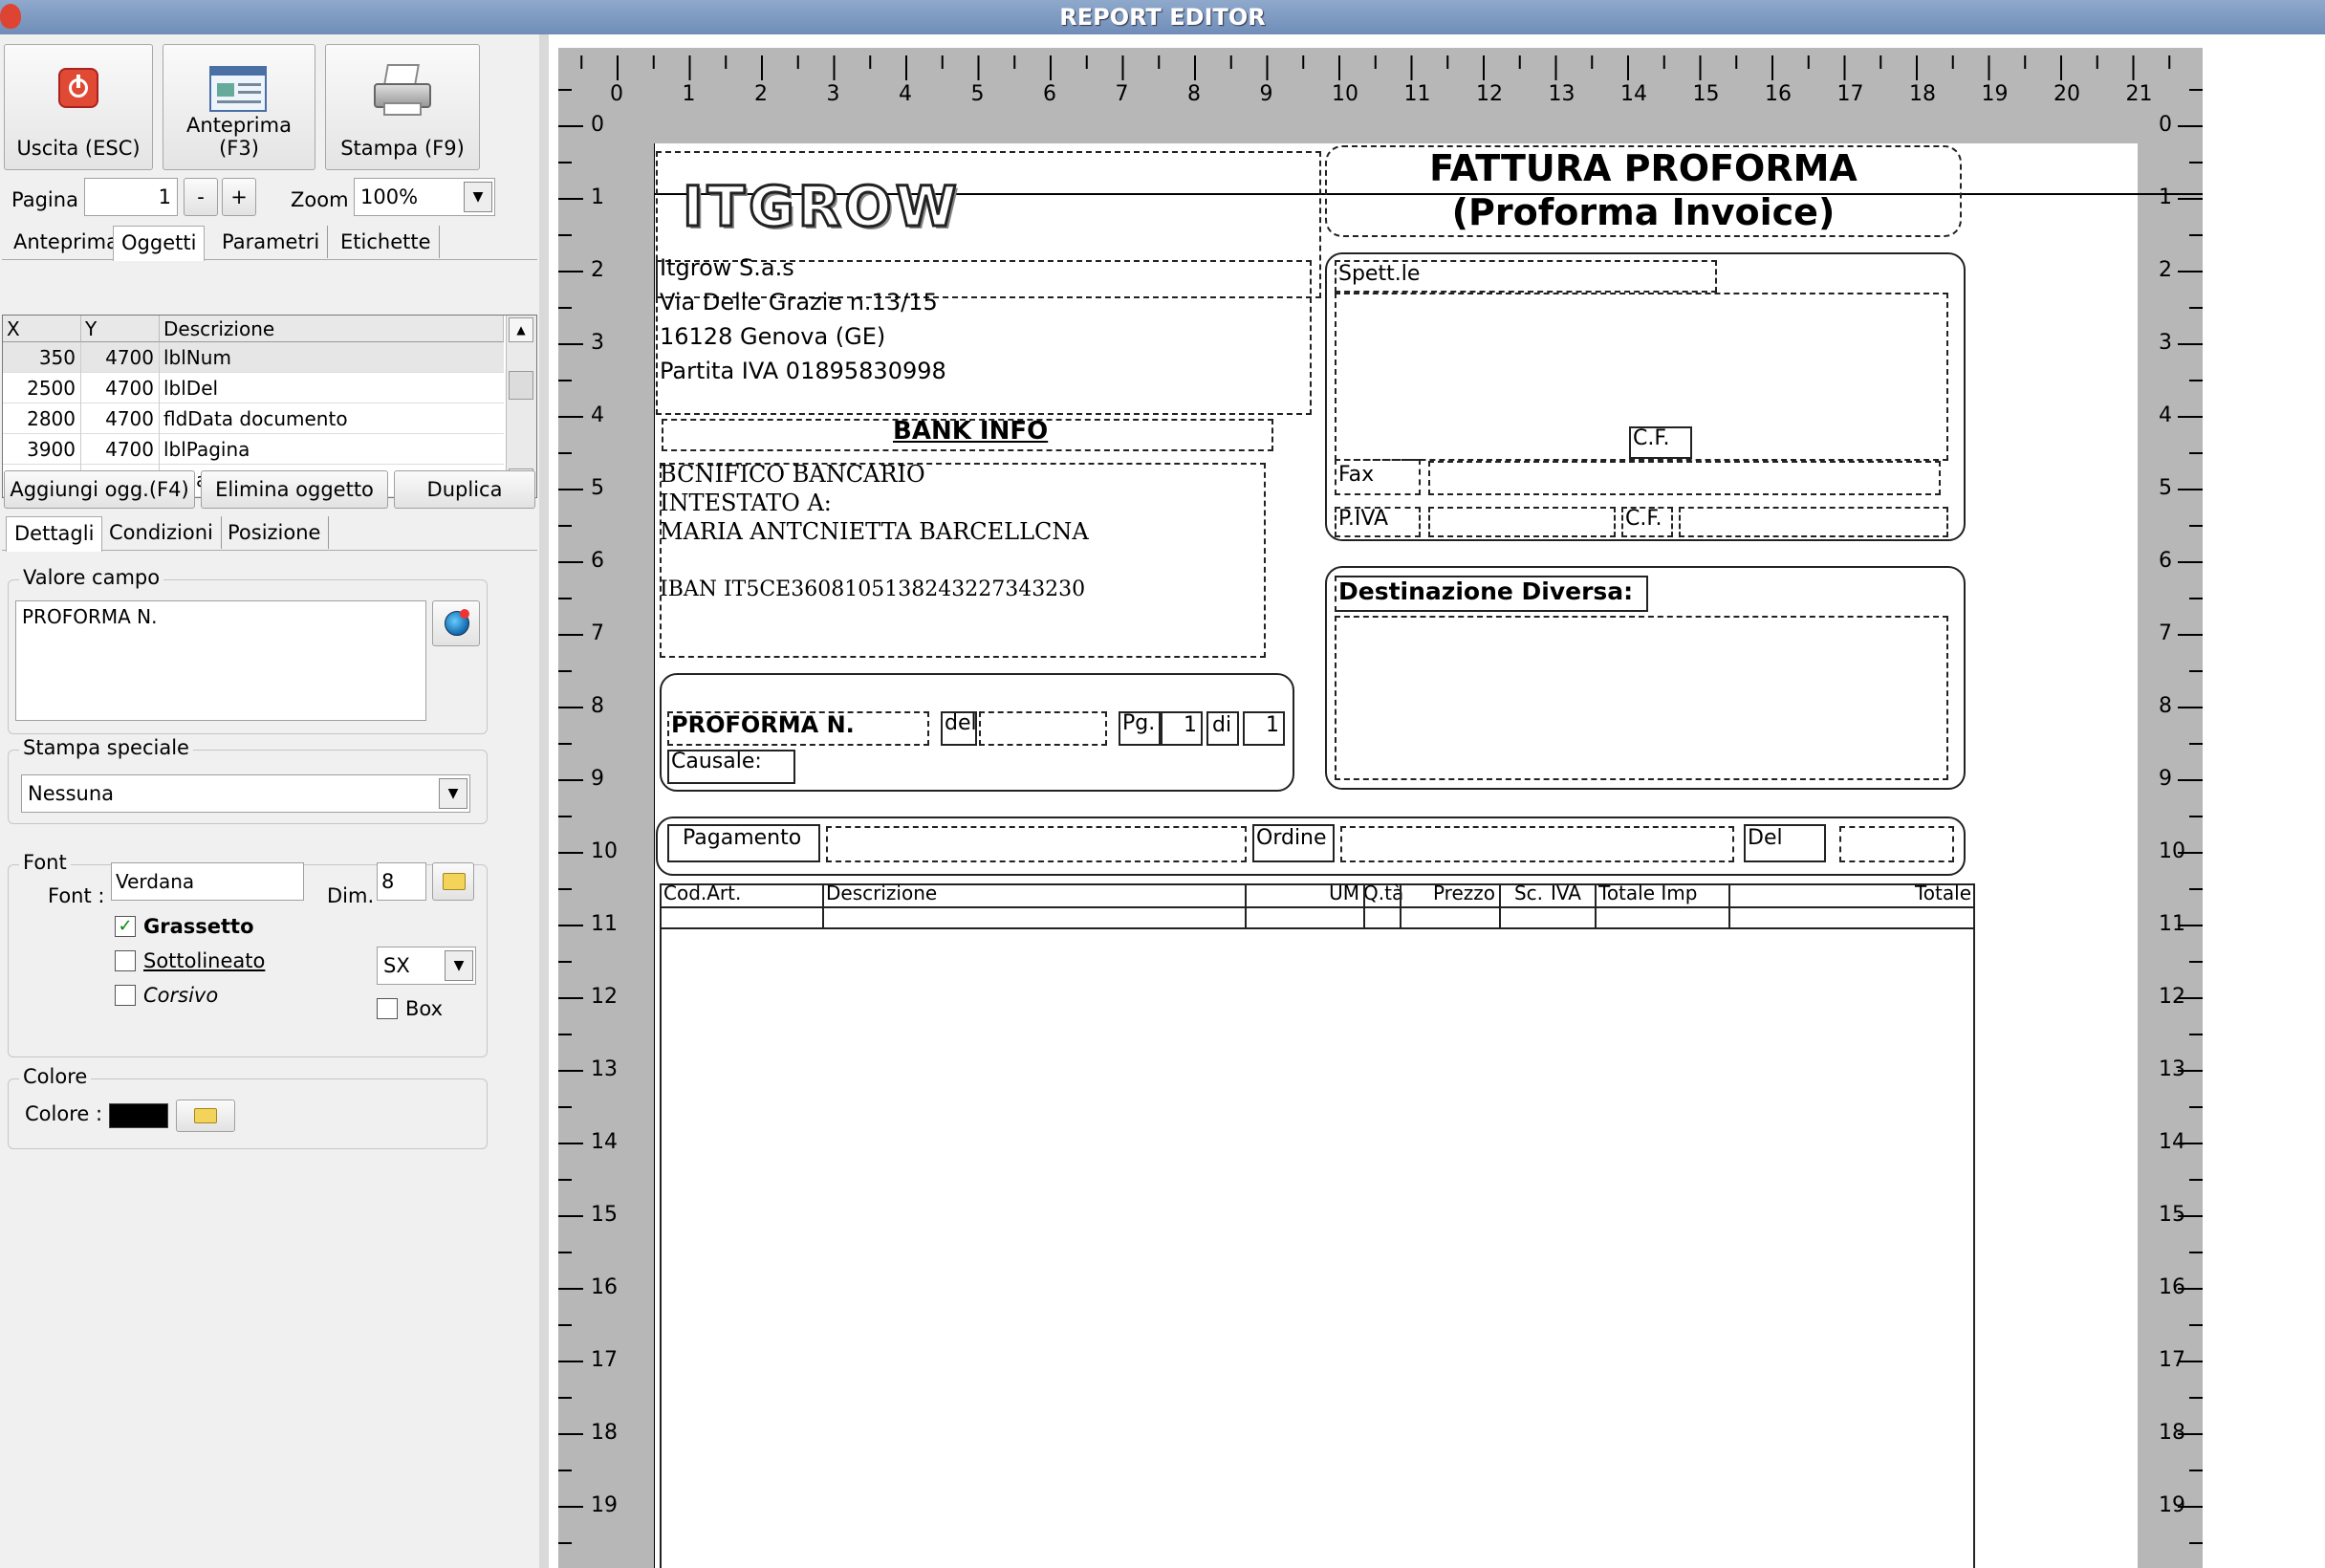  What do you see at coordinates (221, 660) in the screenshot?
I see `field-value-textarea: PROFORMA N.` at bounding box center [221, 660].